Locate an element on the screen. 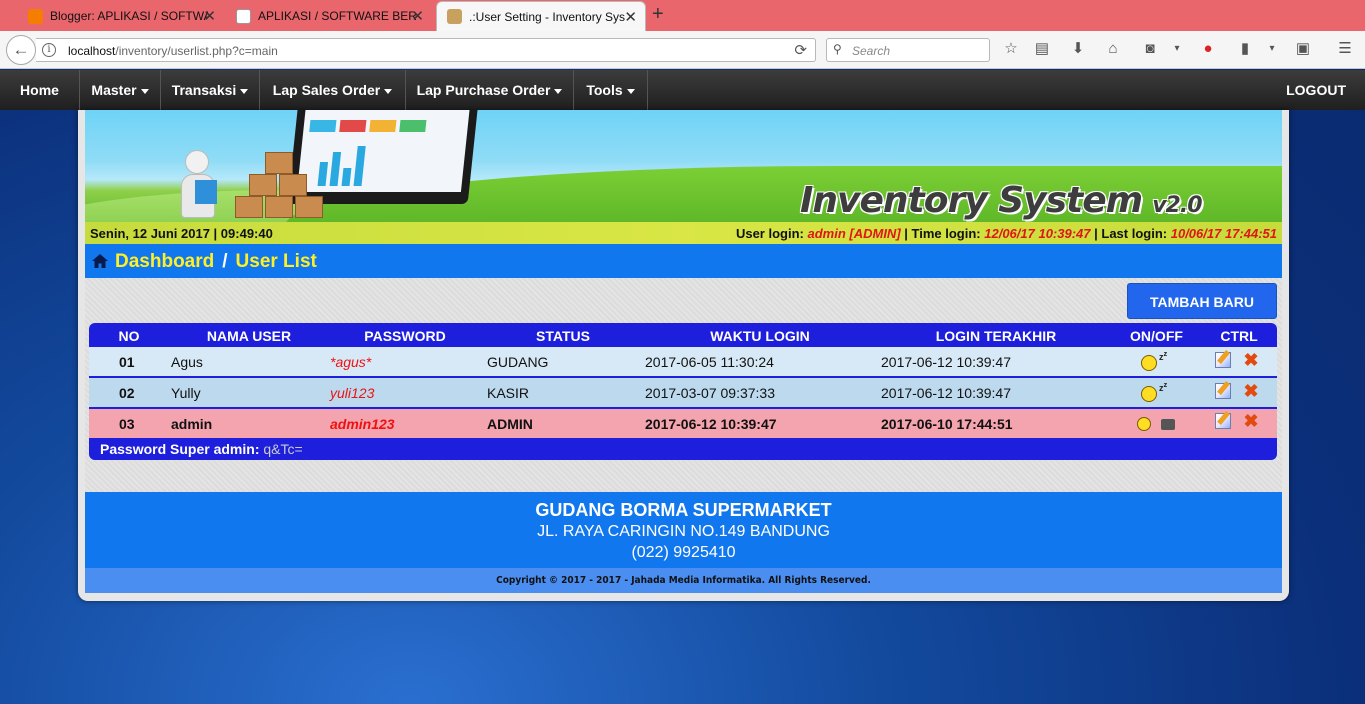 The width and height of the screenshot is (1365, 704). reading-list-icon: ▤ is located at coordinates (1042, 49).